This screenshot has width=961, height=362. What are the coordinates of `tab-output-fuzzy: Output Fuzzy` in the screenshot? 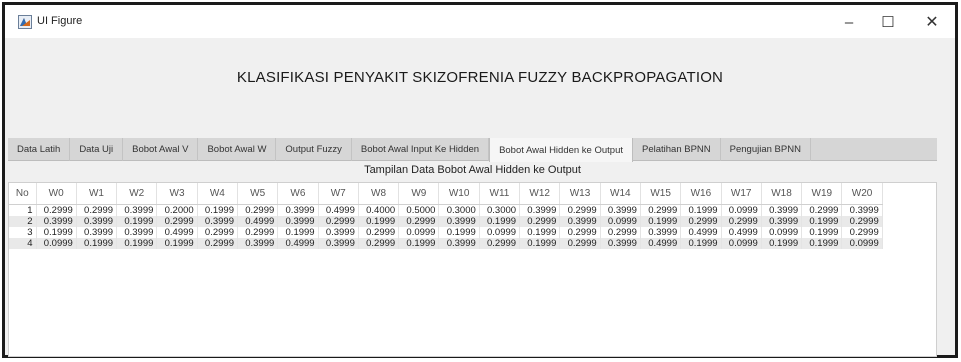 It's located at (314, 149).